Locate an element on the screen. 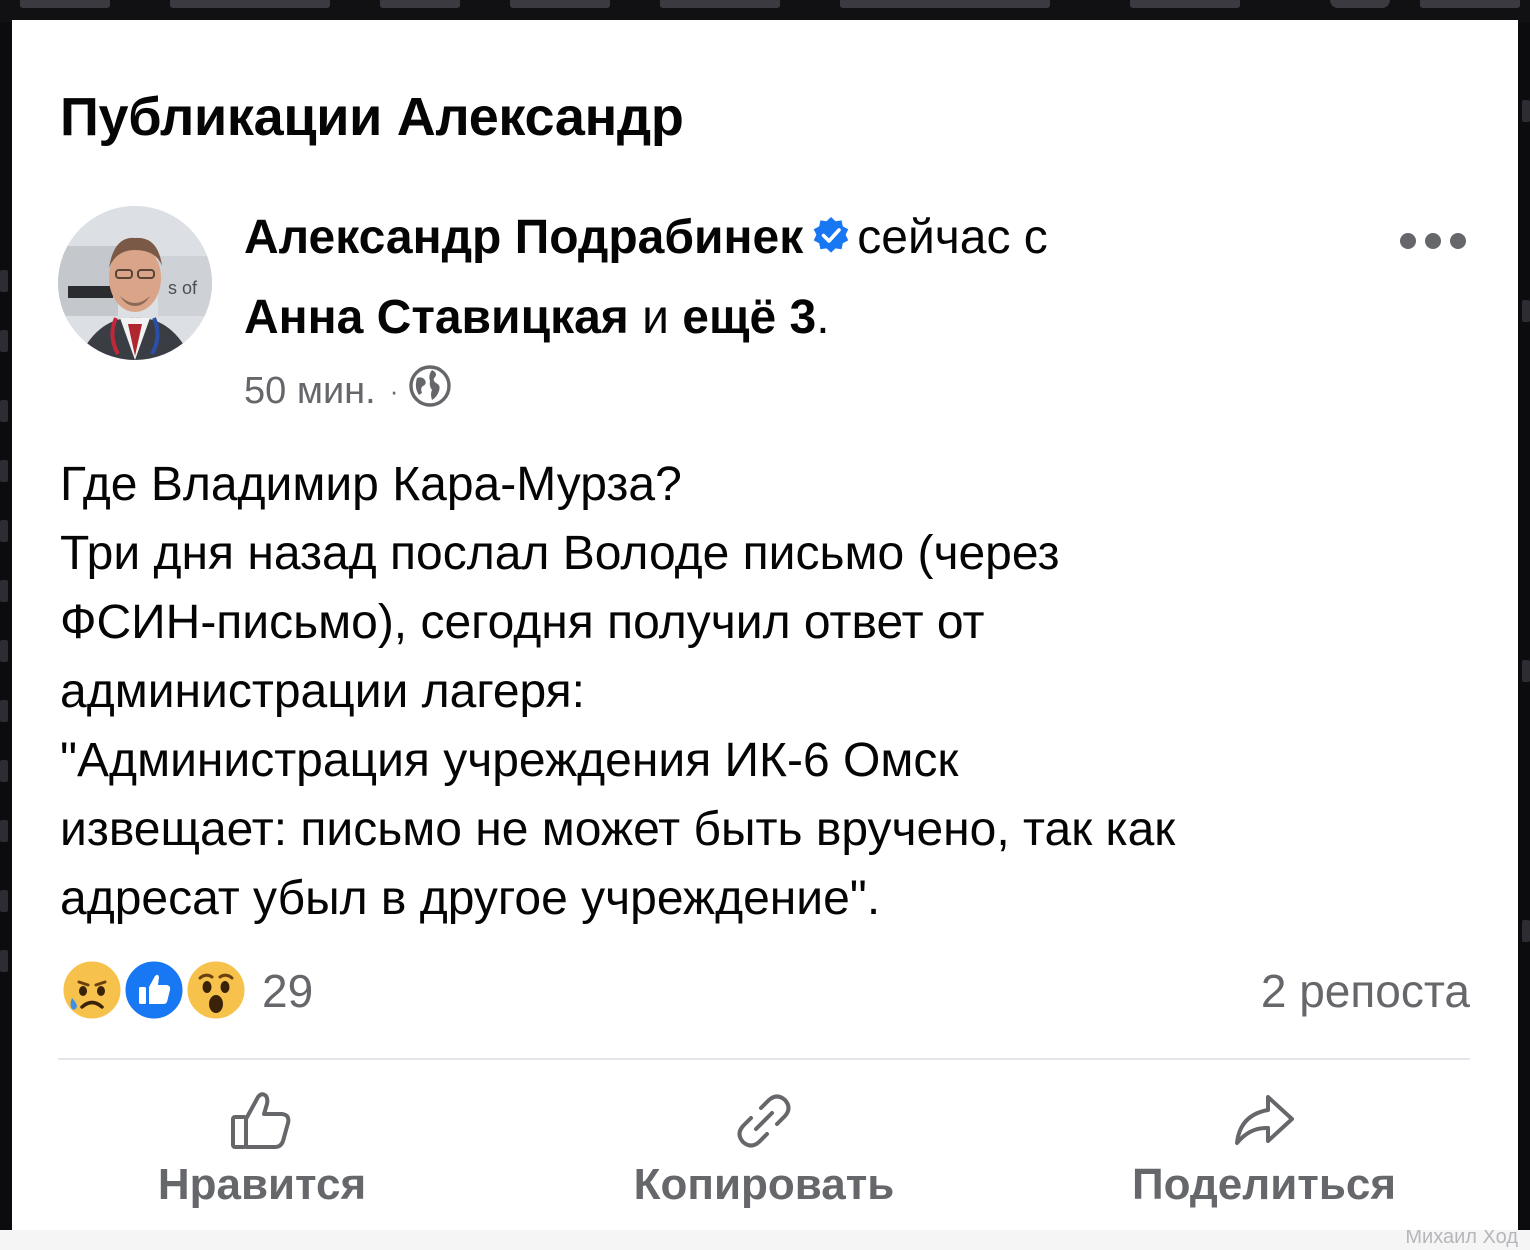 The height and width of the screenshot is (1250, 1530). tagged-person-link: Анна Ставицкая is located at coordinates (436, 317).